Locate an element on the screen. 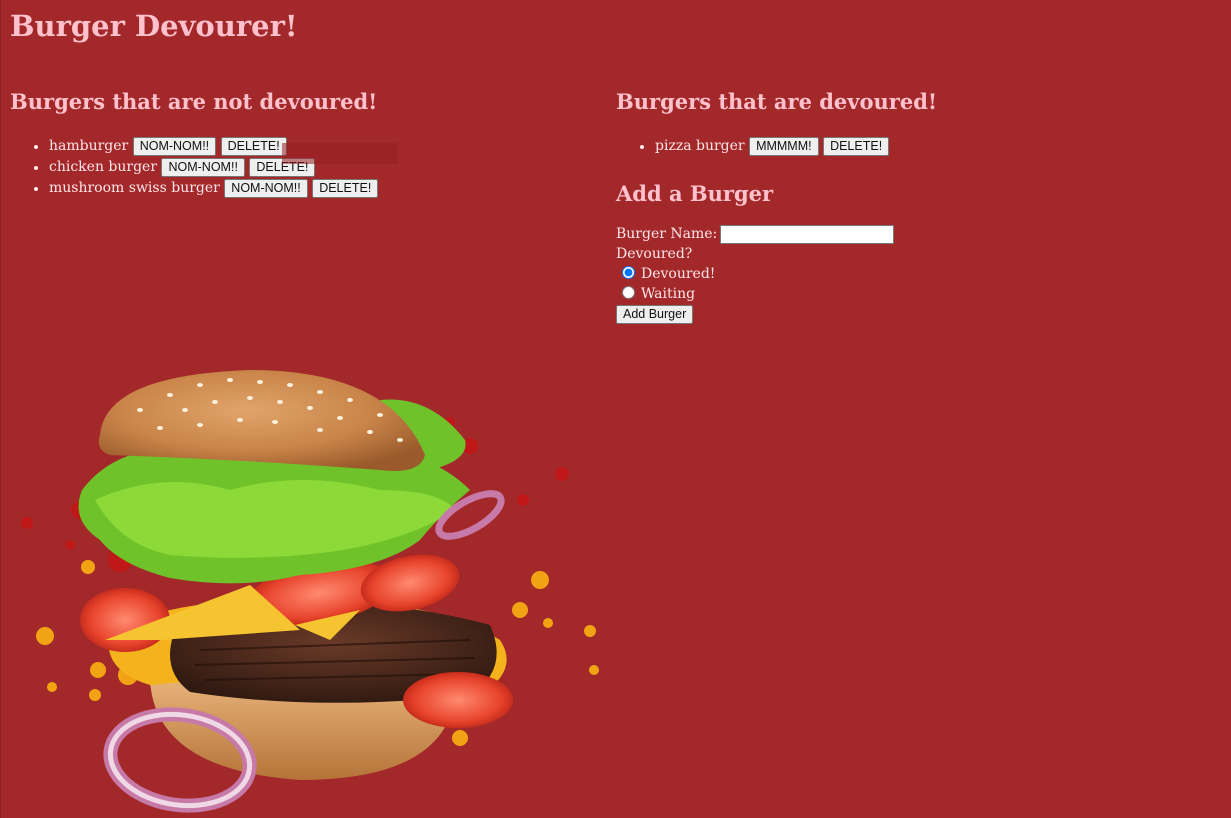 This screenshot has width=1231, height=818. devoured-list: pizza burger MMMMM! DELETE! is located at coordinates (916, 146).